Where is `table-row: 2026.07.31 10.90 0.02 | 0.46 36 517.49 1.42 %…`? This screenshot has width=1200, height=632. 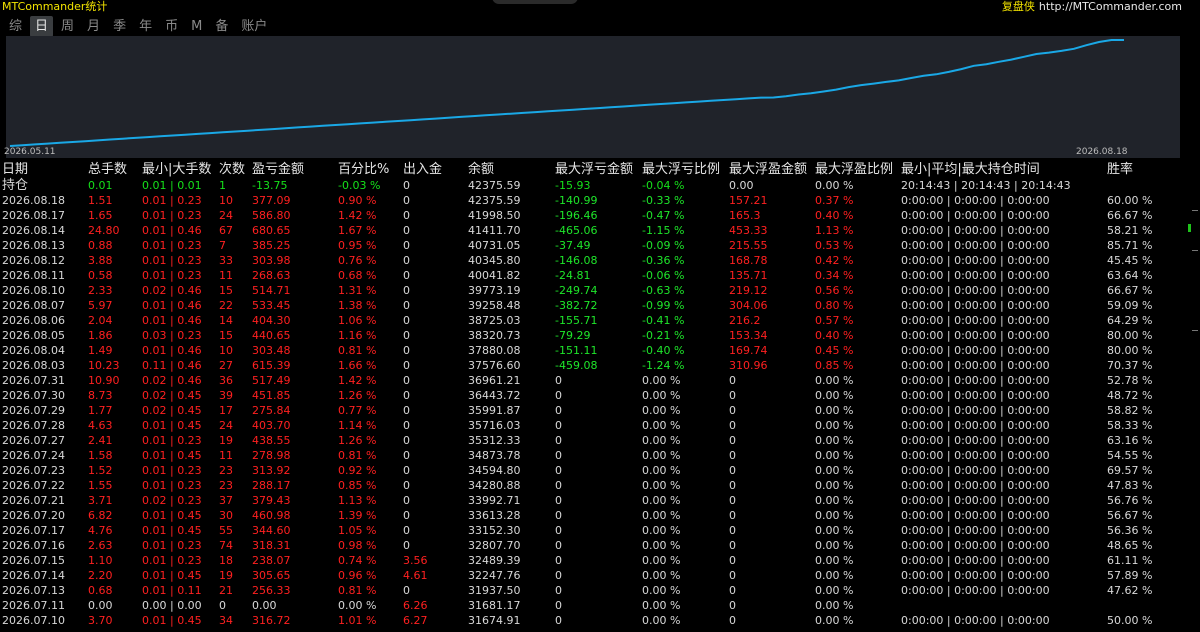
table-row: 2026.07.31 10.90 0.02 | 0.46 36 517.49 1.42 %… is located at coordinates (590, 380).